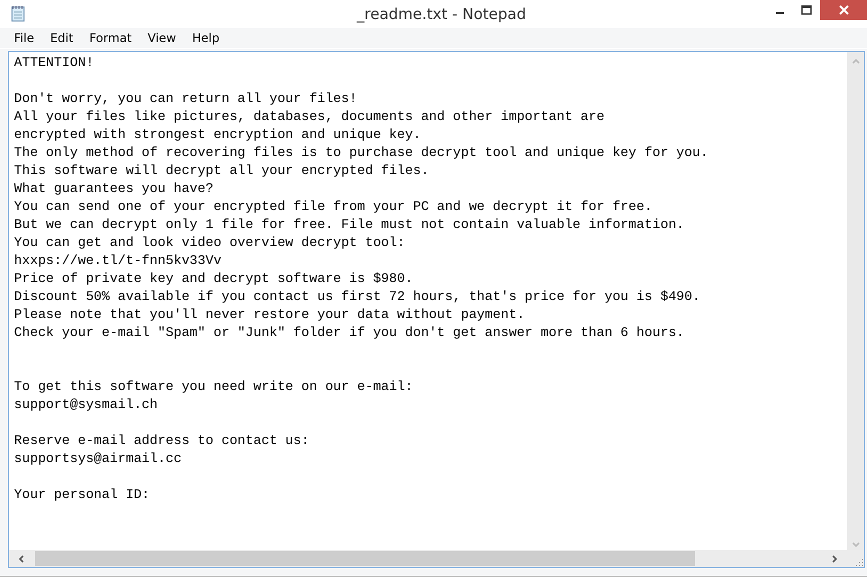 Image resolution: width=867 pixels, height=577 pixels. I want to click on menu-item: File, so click(24, 38).